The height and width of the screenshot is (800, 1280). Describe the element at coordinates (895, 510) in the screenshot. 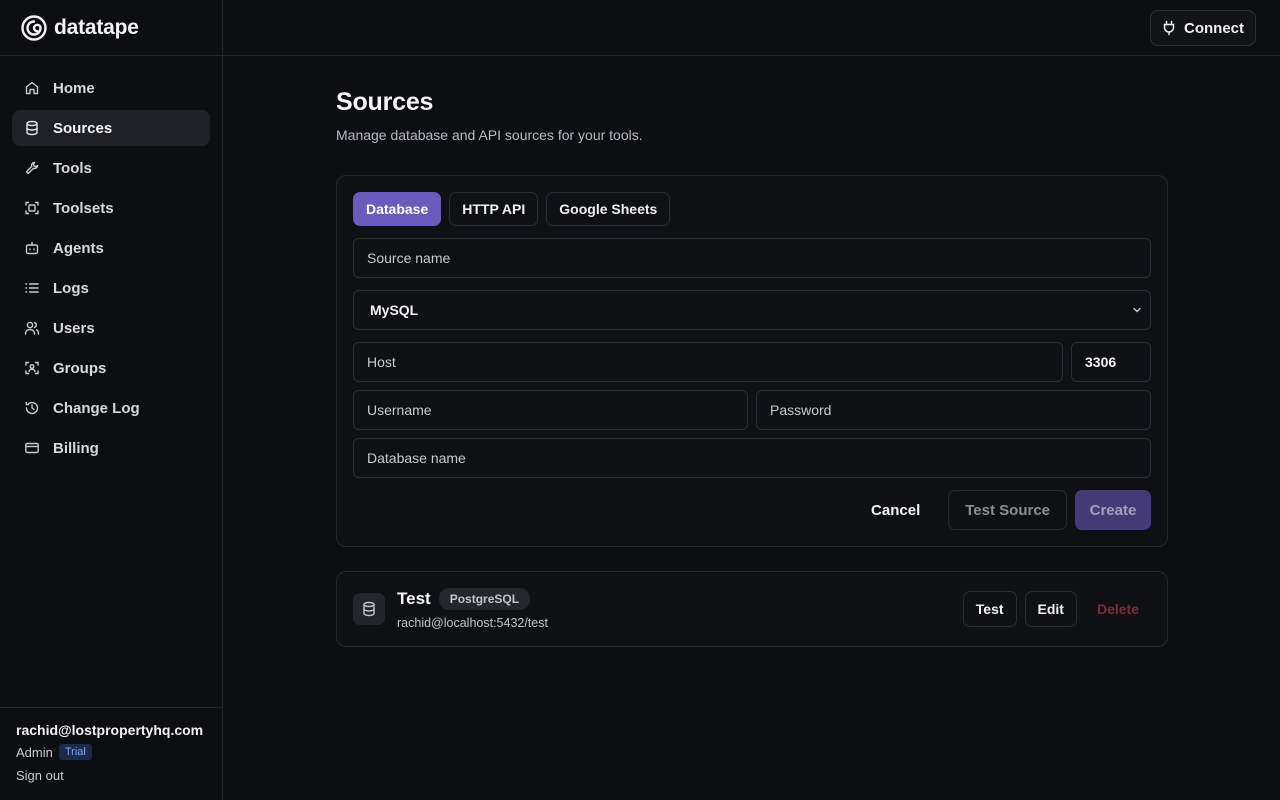

I see `cancel-button: Cancel` at that location.